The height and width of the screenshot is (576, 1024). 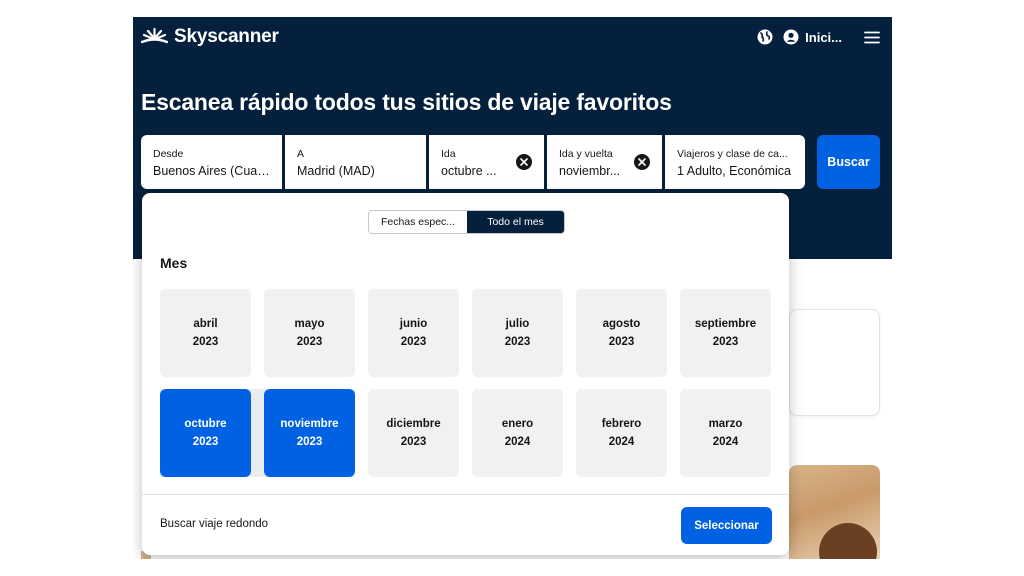 I want to click on month-tile: septiembre 2023, so click(x=725, y=333).